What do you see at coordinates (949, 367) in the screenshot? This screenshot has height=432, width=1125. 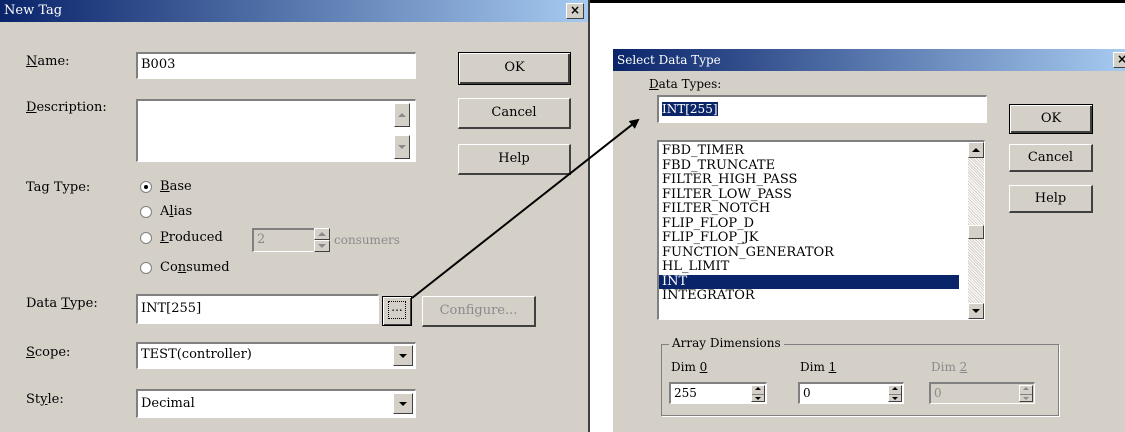 I see `dim2-label: Dim 2` at bounding box center [949, 367].